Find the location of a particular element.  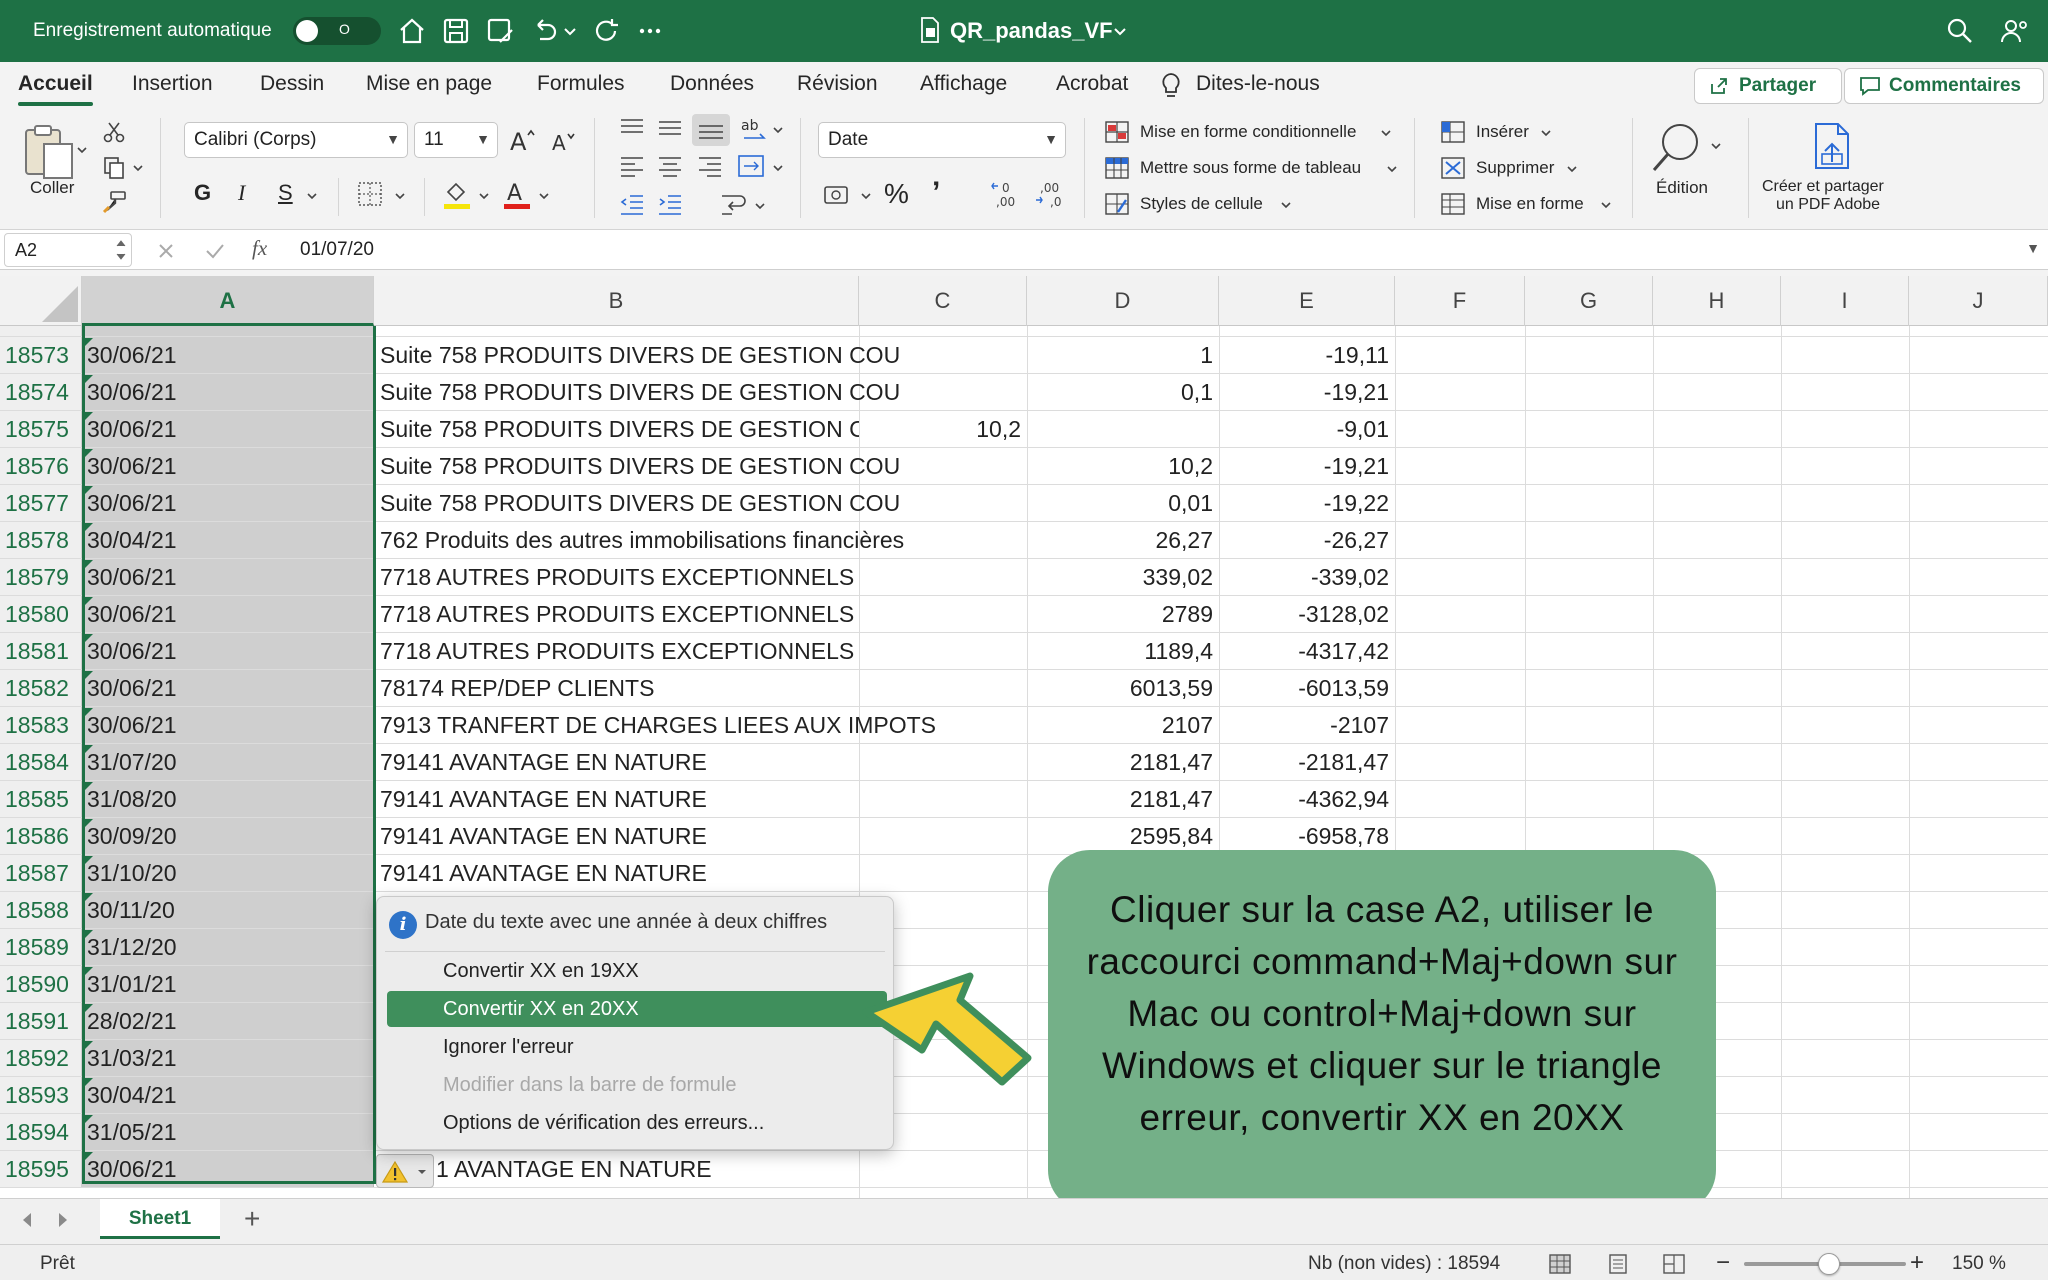

editing-label: Édition is located at coordinates (1682, 188).